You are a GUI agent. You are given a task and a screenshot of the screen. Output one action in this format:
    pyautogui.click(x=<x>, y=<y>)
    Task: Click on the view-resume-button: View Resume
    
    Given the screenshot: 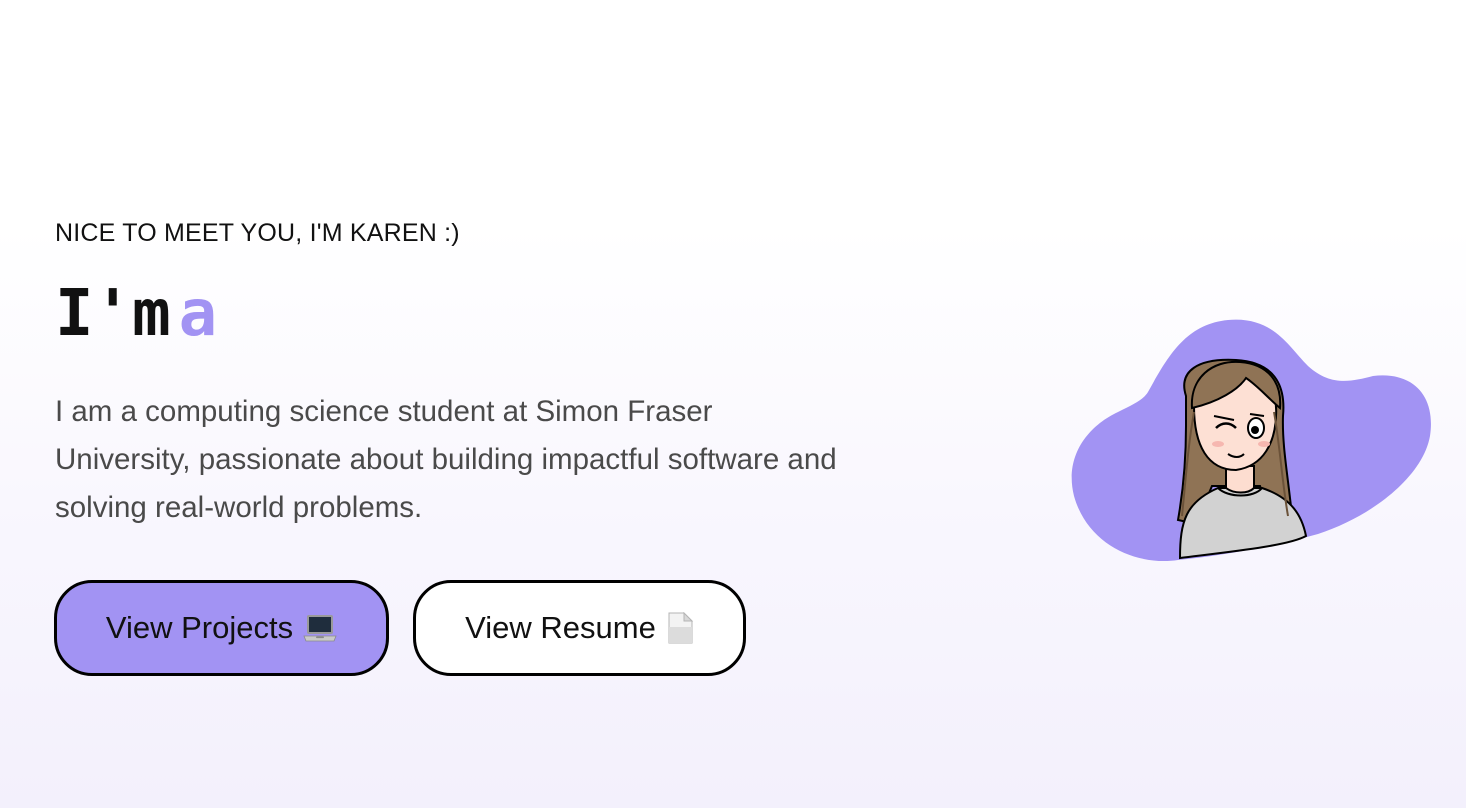 What is the action you would take?
    pyautogui.click(x=579, y=628)
    